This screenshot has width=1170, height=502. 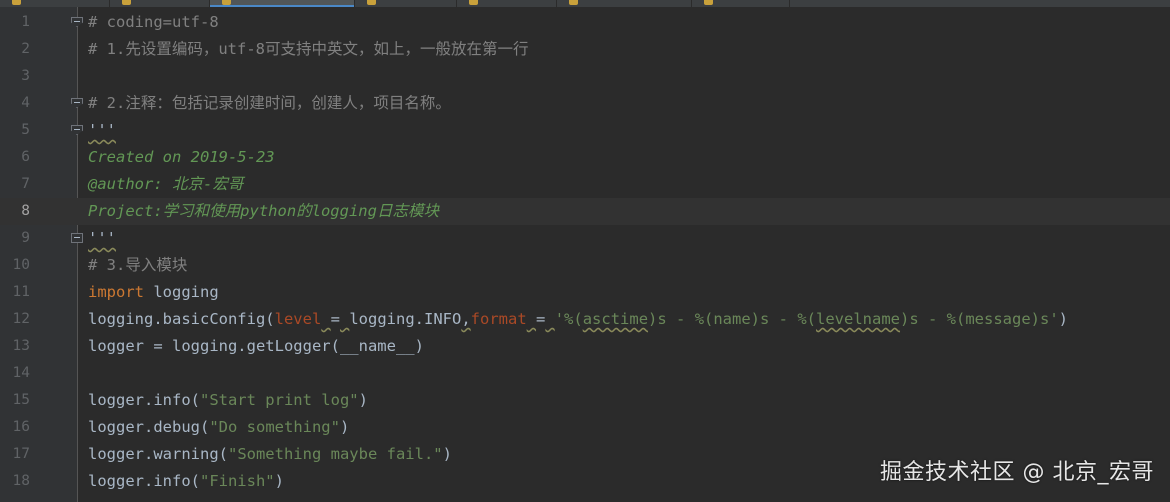 What do you see at coordinates (585, 49) in the screenshot?
I see `code-line: 2 # 1.先设置编码，utf-8可支持中英文，如上，一般放在第一行` at bounding box center [585, 49].